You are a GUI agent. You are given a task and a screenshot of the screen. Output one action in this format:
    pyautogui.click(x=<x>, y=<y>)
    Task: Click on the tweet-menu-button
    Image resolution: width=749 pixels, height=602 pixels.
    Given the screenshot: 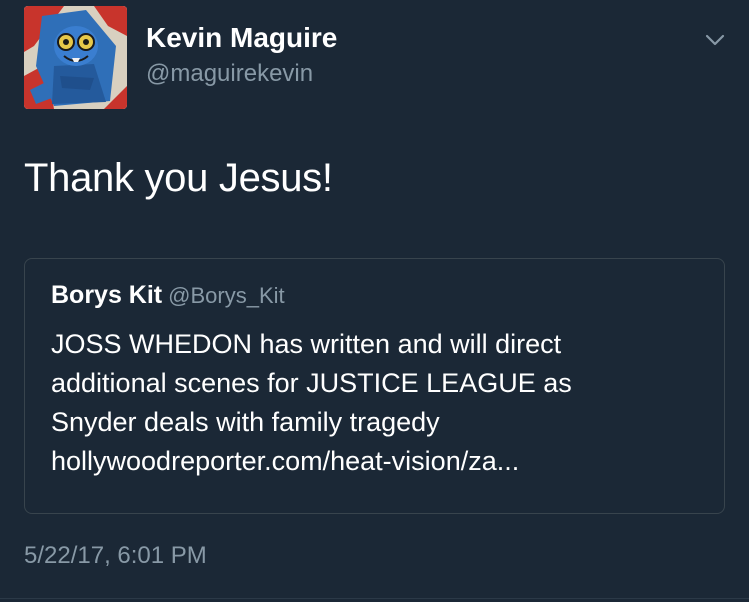 What is the action you would take?
    pyautogui.click(x=715, y=40)
    